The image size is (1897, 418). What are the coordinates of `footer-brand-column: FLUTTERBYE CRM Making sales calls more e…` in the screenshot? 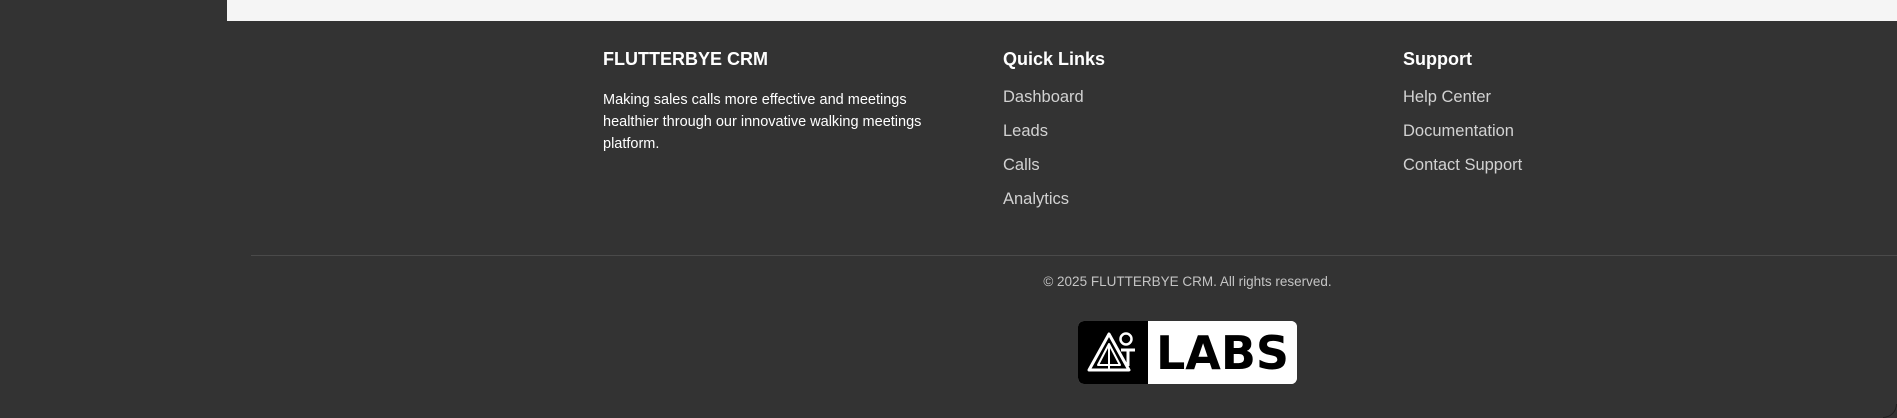 It's located at (773, 101).